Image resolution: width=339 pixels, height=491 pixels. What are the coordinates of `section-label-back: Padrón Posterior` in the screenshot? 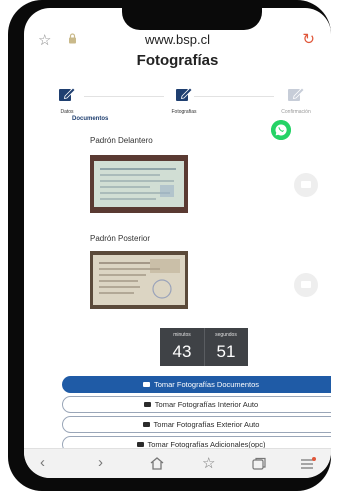 It's located at (120, 238).